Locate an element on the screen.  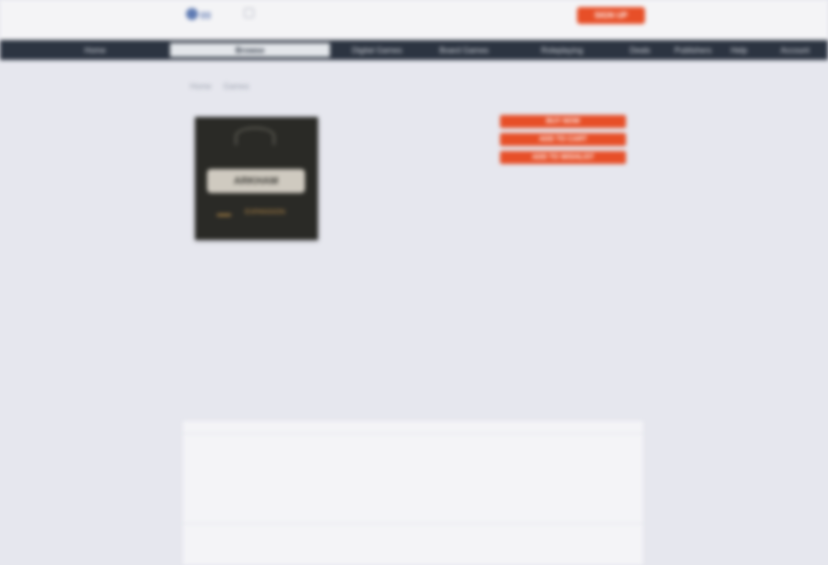
nav-item-rpg: Roleplaying is located at coordinates (562, 50).